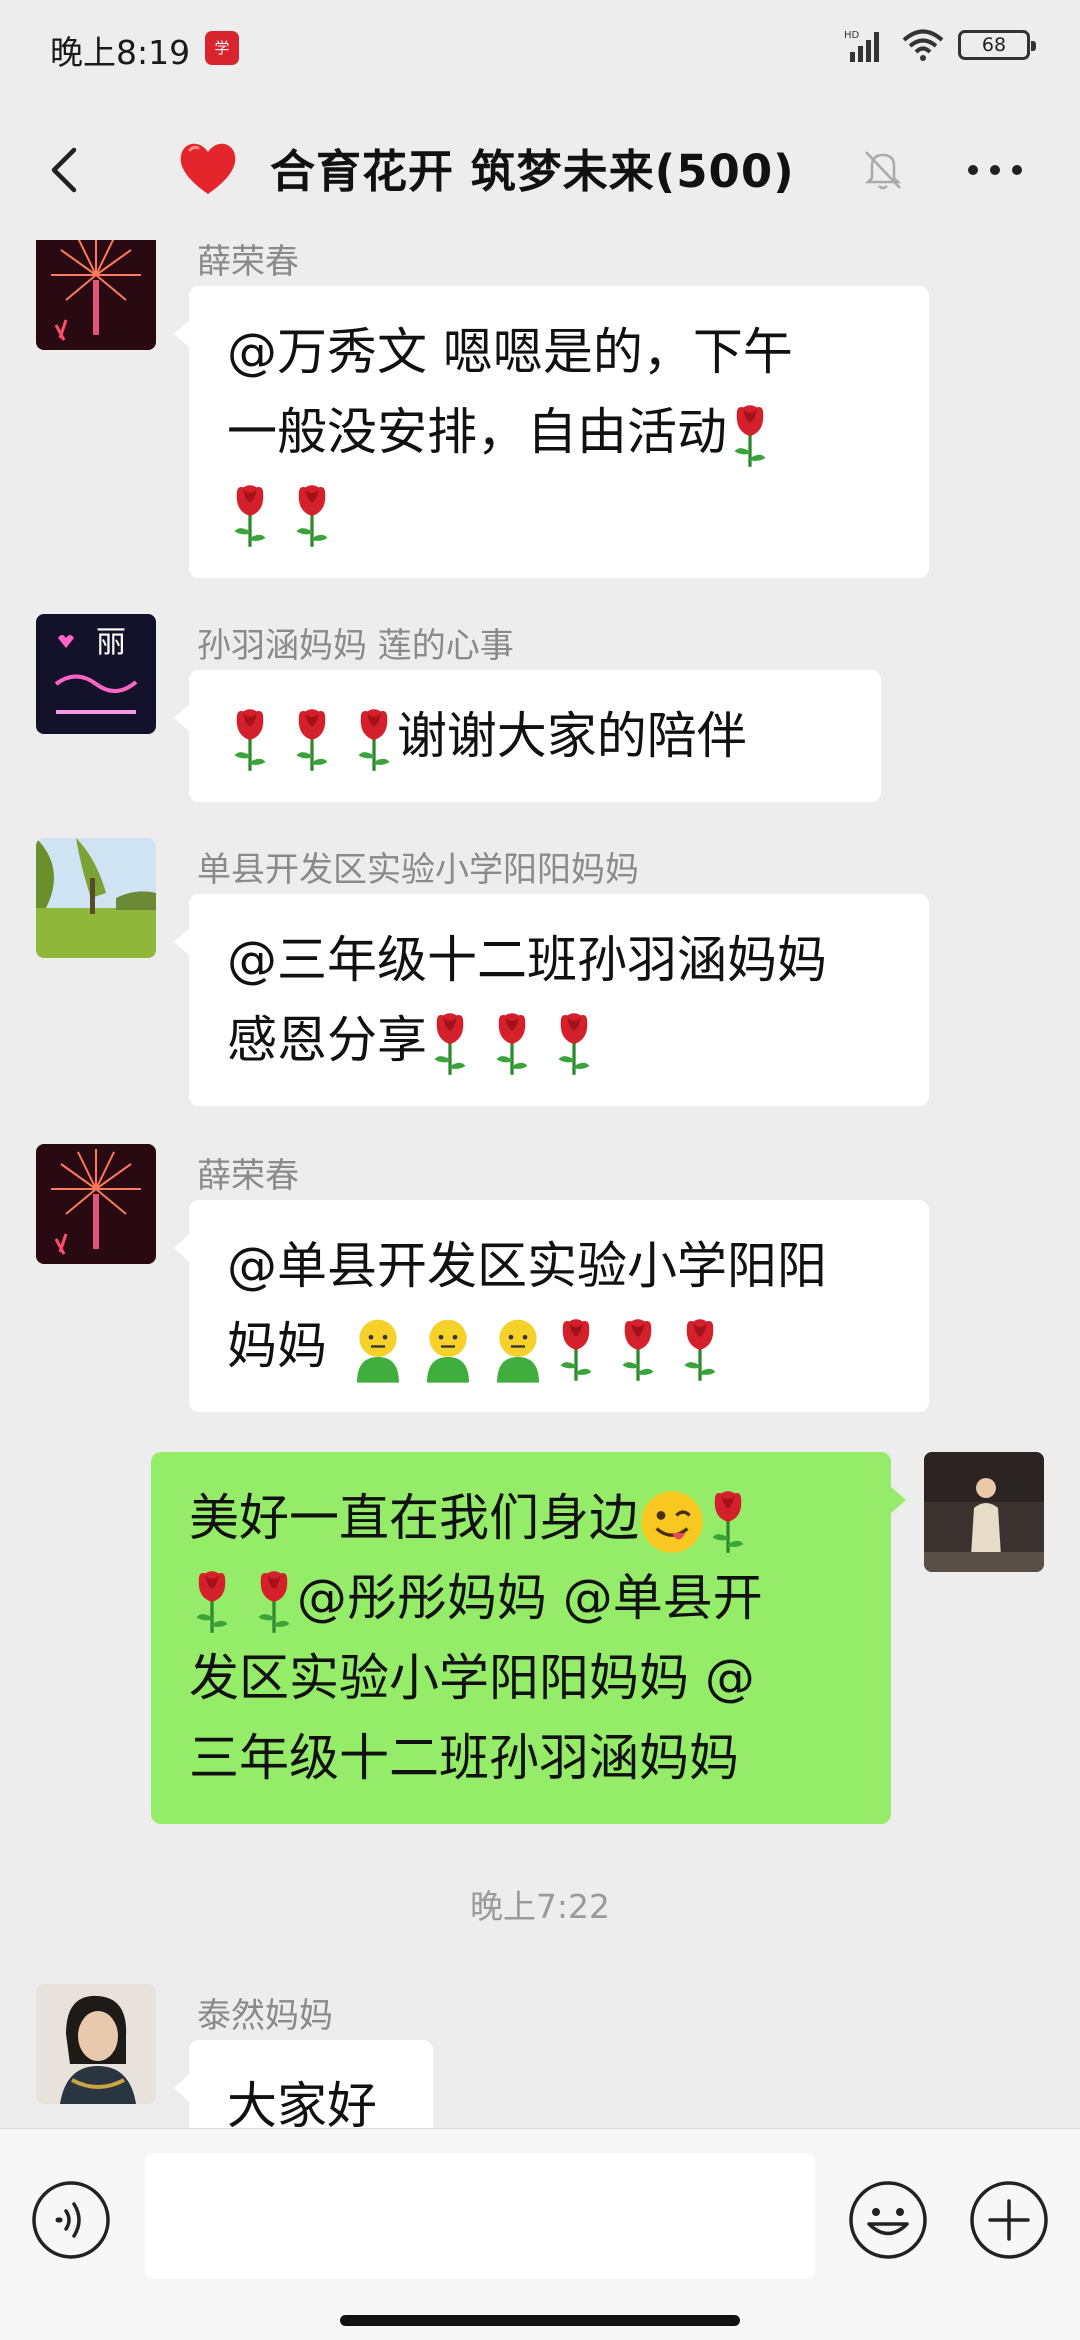 This screenshot has height=2340, width=1080. What do you see at coordinates (995, 170) in the screenshot?
I see `more-options-icon` at bounding box center [995, 170].